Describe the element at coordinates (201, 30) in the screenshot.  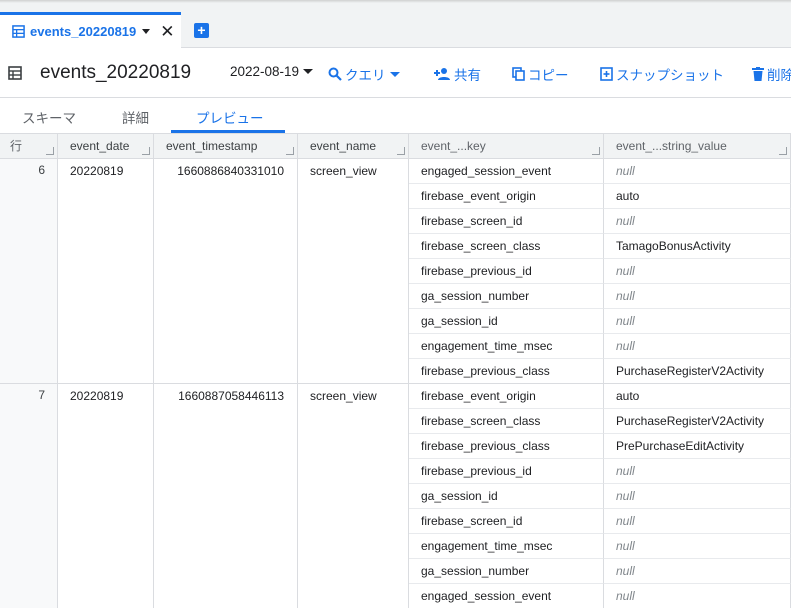
I see `add-tab-plus-icon: +` at that location.